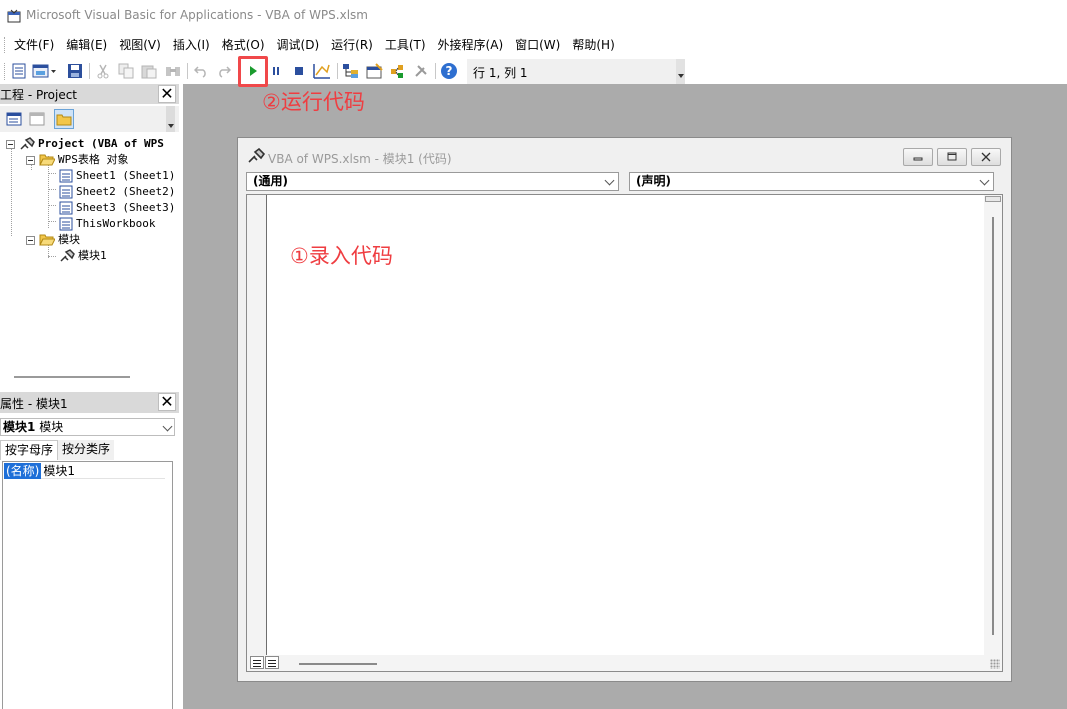 Image resolution: width=1067 pixels, height=709 pixels. What do you see at coordinates (116, 223) in the screenshot?
I see `tree-label-thisworkbook: ThisWorkbook` at bounding box center [116, 223].